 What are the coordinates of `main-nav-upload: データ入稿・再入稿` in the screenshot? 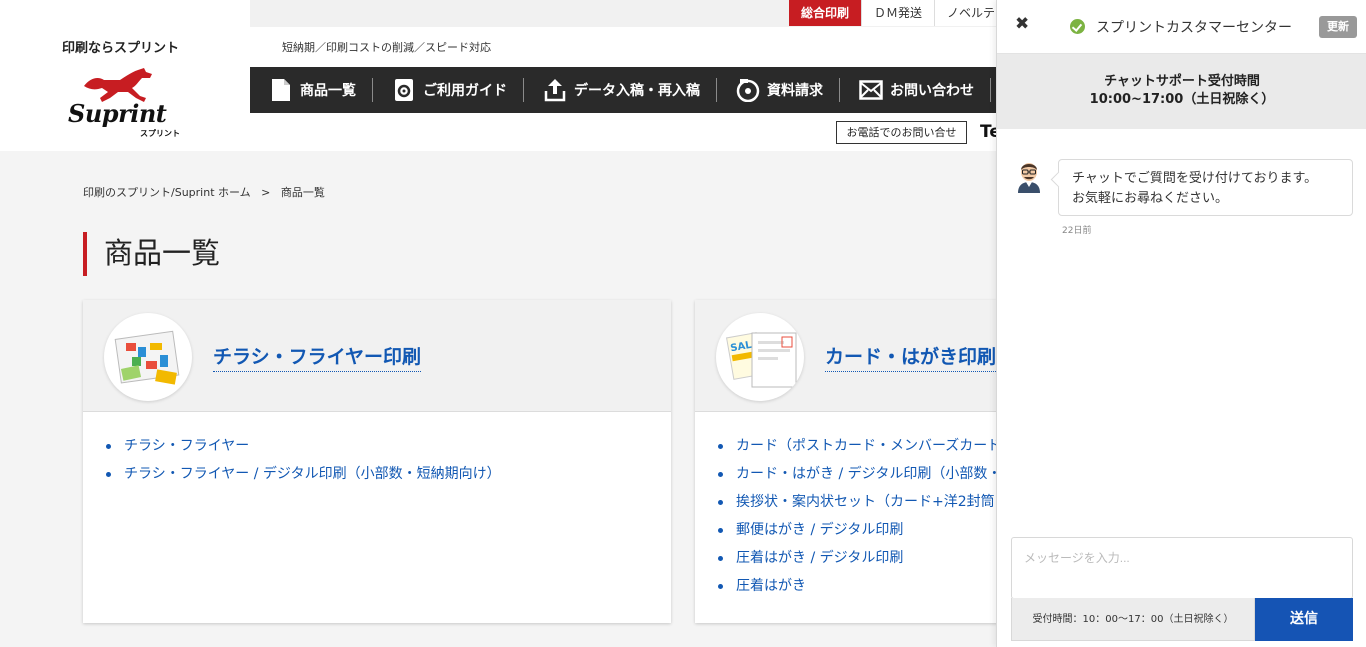 It's located at (620, 90).